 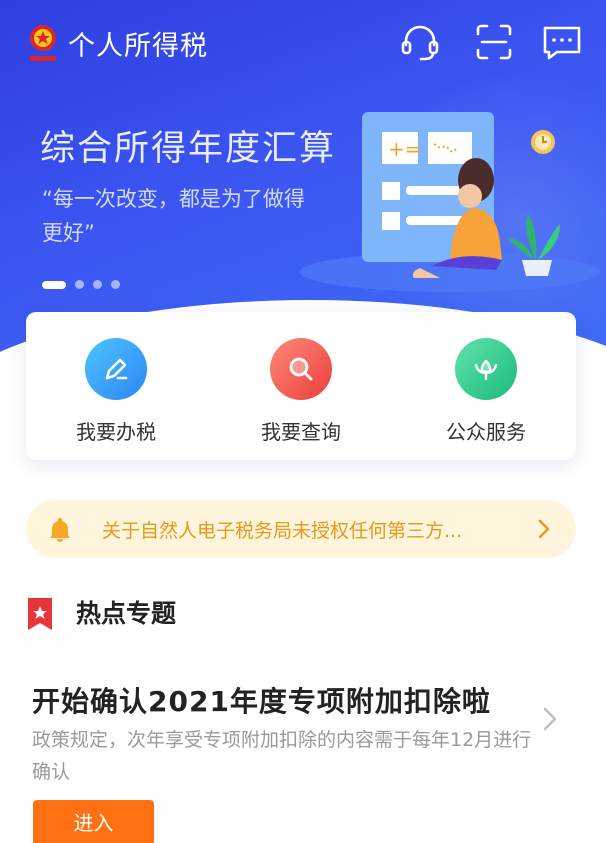 What do you see at coordinates (116, 432) in the screenshot?
I see `quick-action-label: 我要办税` at bounding box center [116, 432].